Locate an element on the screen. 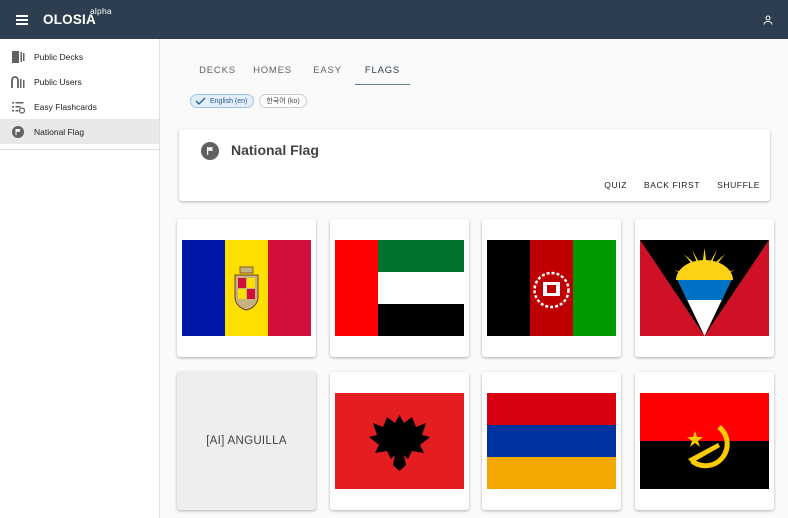 Image resolution: width=788 pixels, height=518 pixels. chip-korean: 한국어 (ko) is located at coordinates (283, 101).